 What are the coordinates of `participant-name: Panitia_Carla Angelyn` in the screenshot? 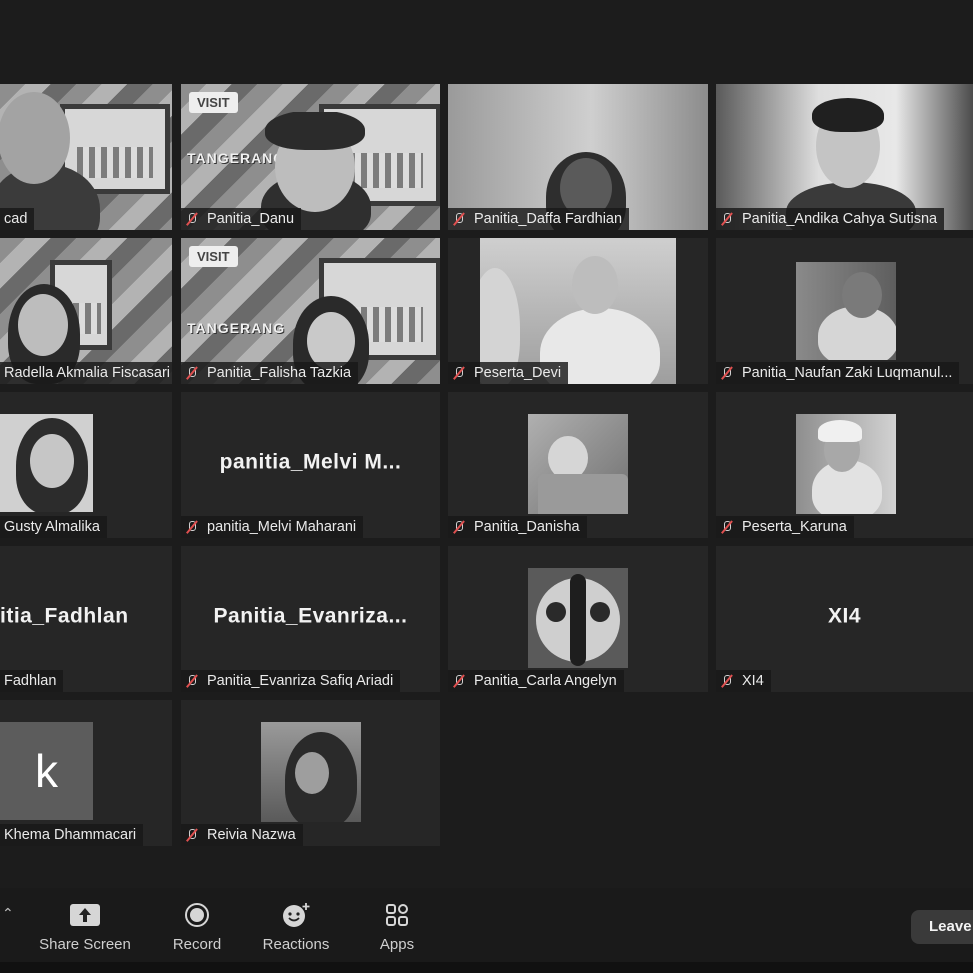 It's located at (536, 681).